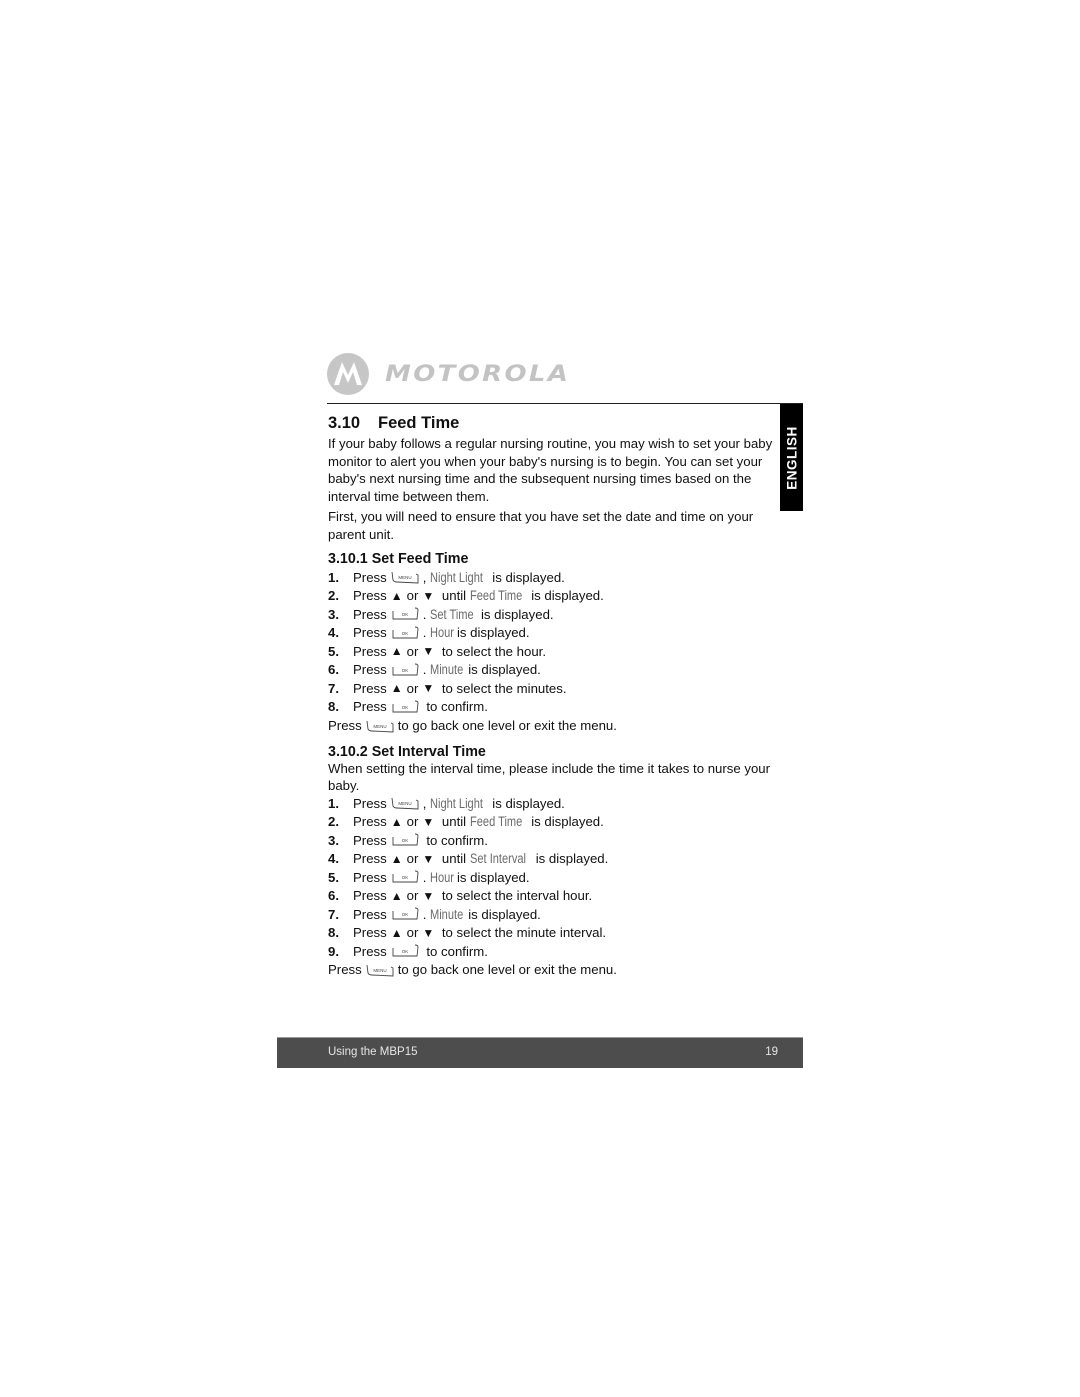 The image size is (1080, 1397). I want to click on step-number: 7., so click(333, 914).